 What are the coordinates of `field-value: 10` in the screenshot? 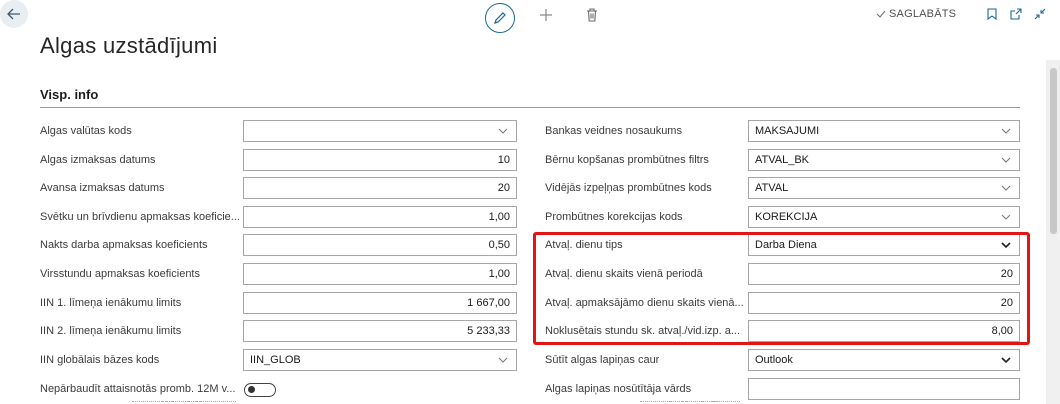 It's located at (503, 160).